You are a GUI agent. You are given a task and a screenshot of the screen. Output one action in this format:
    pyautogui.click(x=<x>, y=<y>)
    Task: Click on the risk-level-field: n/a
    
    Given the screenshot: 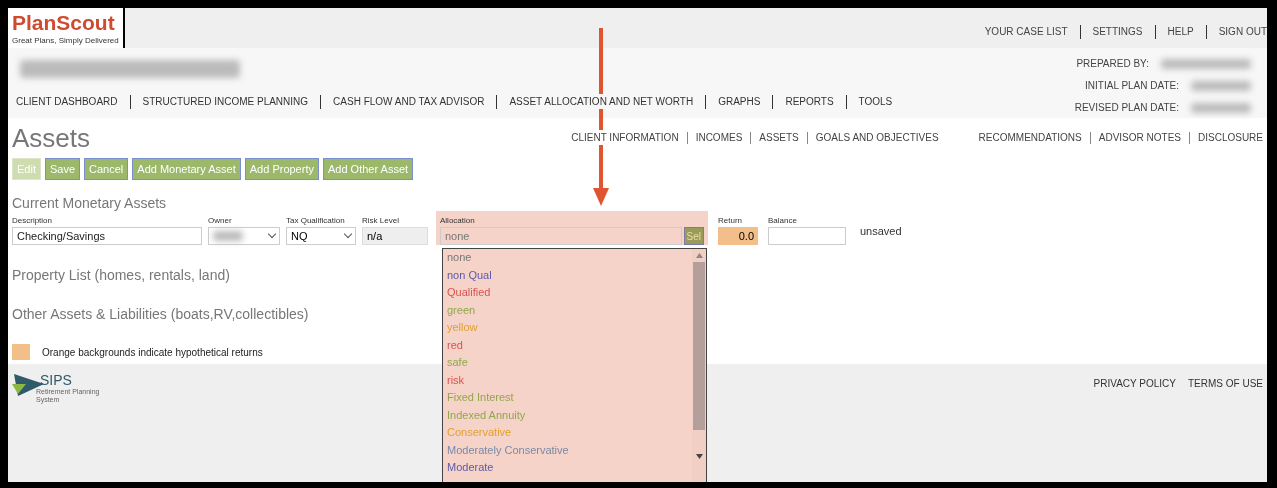 What is the action you would take?
    pyautogui.click(x=395, y=236)
    